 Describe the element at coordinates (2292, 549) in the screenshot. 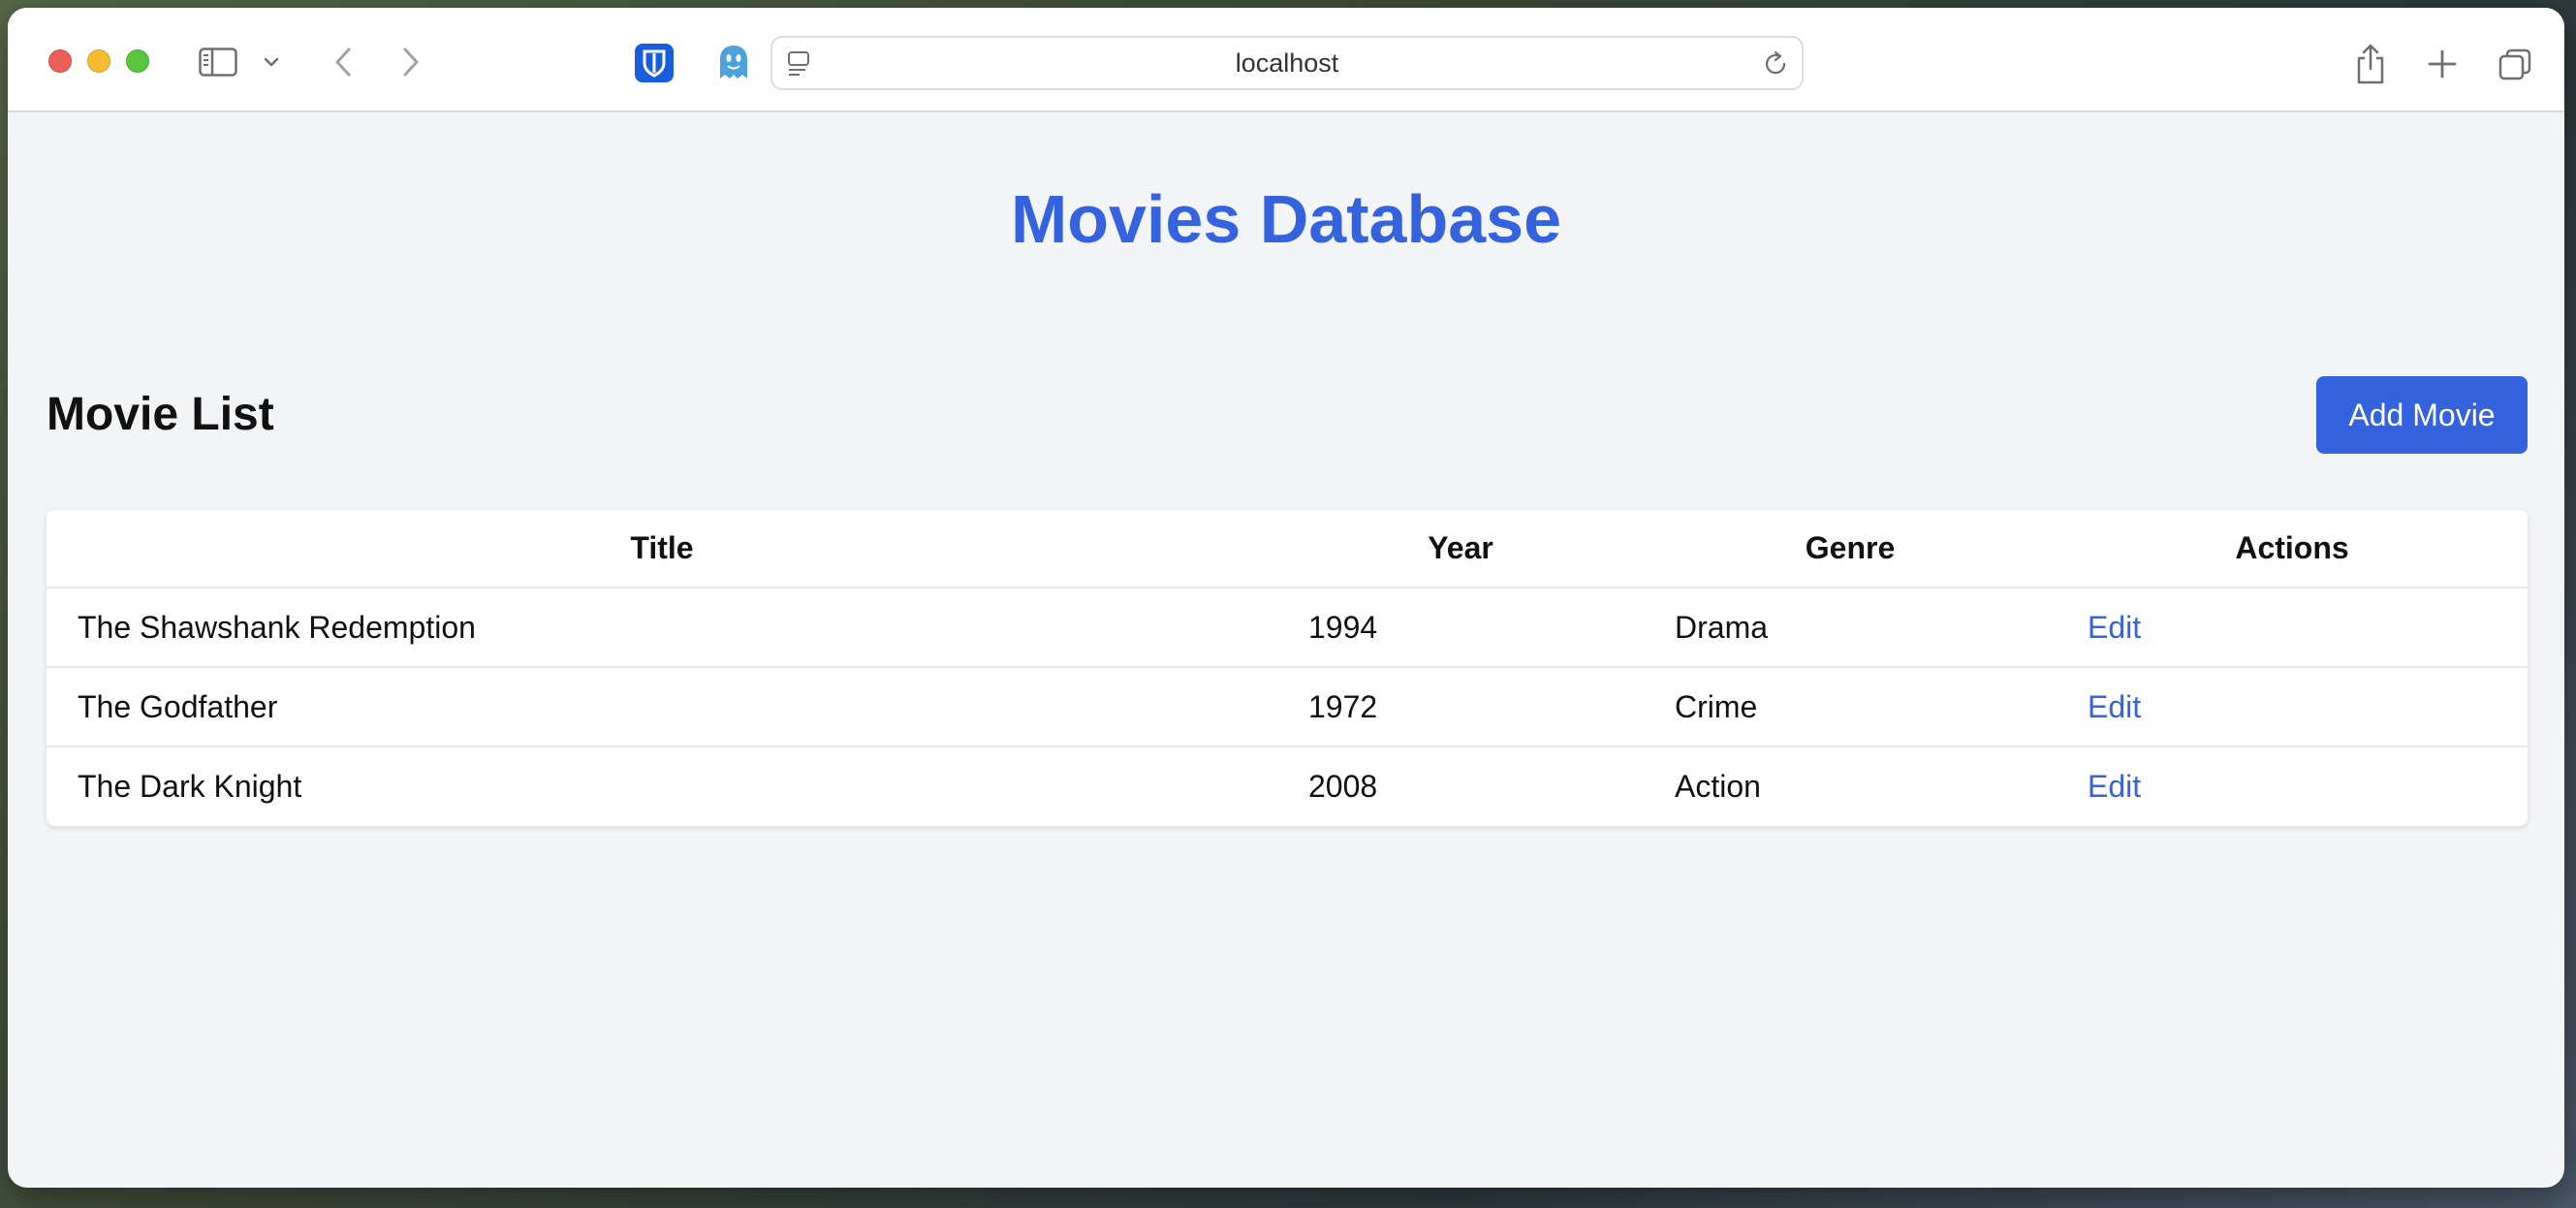

I see `header-actions: Actions` at that location.